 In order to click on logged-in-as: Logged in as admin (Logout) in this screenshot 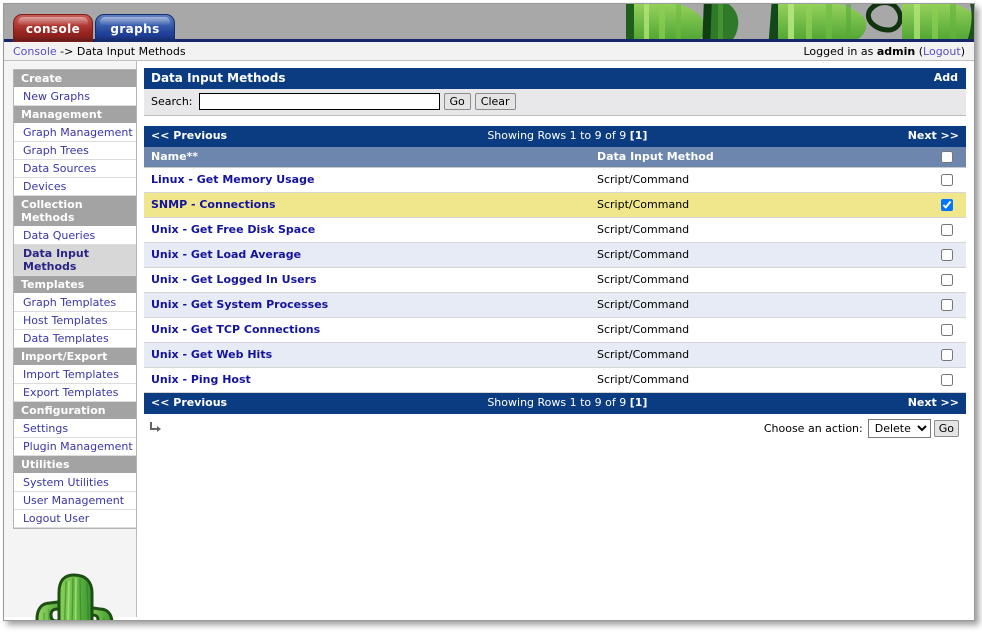, I will do `click(884, 51)`.